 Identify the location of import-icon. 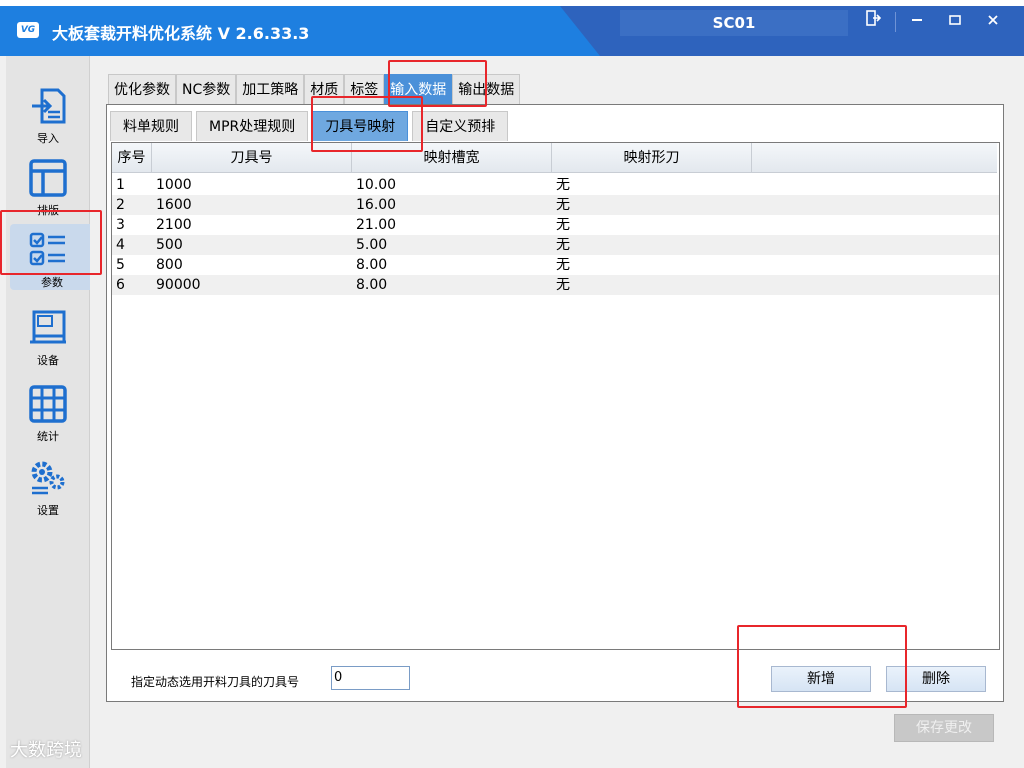
(48, 106).